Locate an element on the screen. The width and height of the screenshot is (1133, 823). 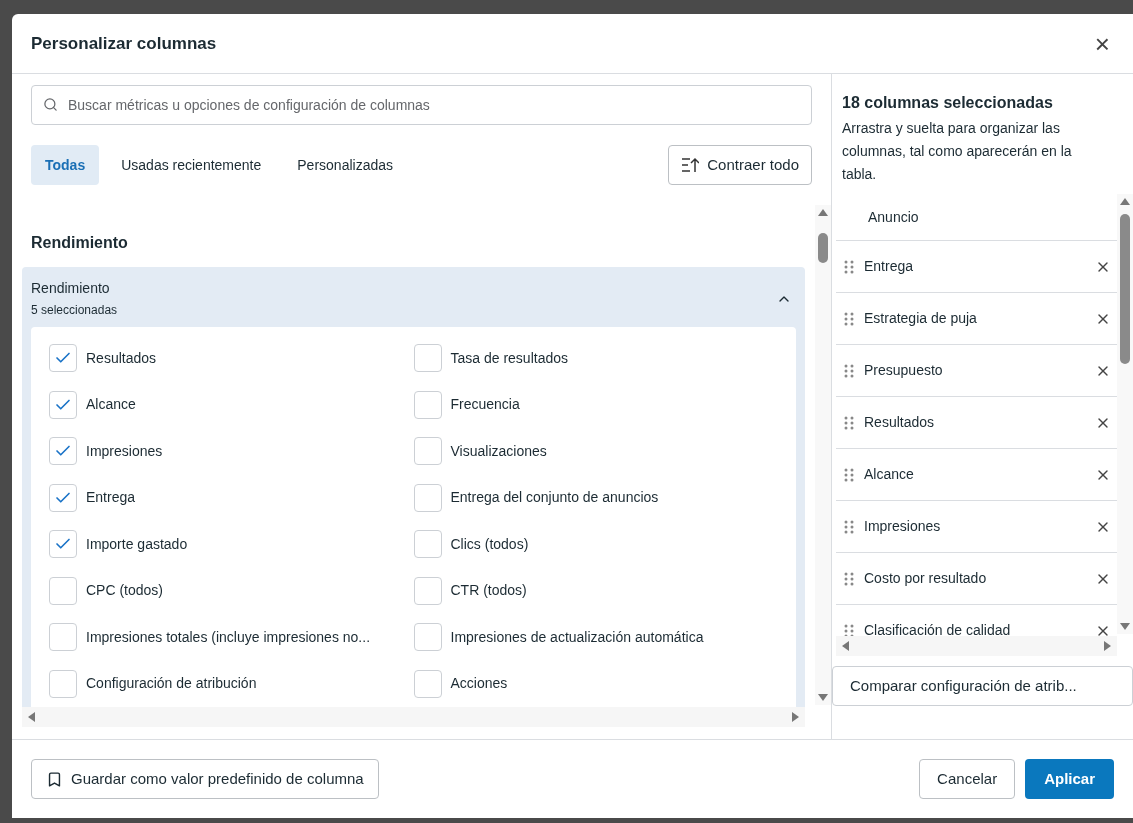
selected-count: 18 columnas seleccionadas is located at coordinates (948, 103).